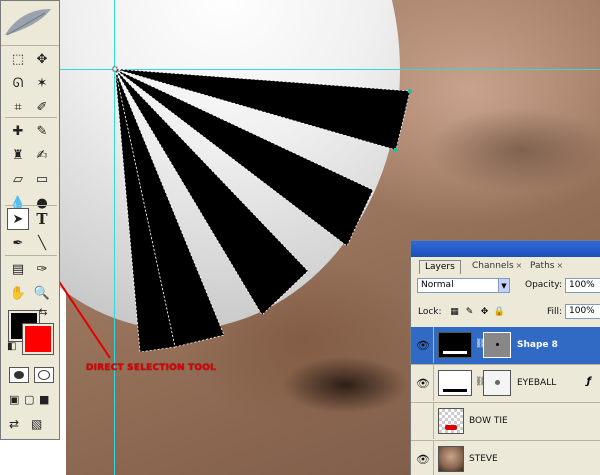 Image resolution: width=600 pixels, height=475 pixels. Describe the element at coordinates (42, 155) in the screenshot. I see `history-brush-tool-icon: ✍` at that location.